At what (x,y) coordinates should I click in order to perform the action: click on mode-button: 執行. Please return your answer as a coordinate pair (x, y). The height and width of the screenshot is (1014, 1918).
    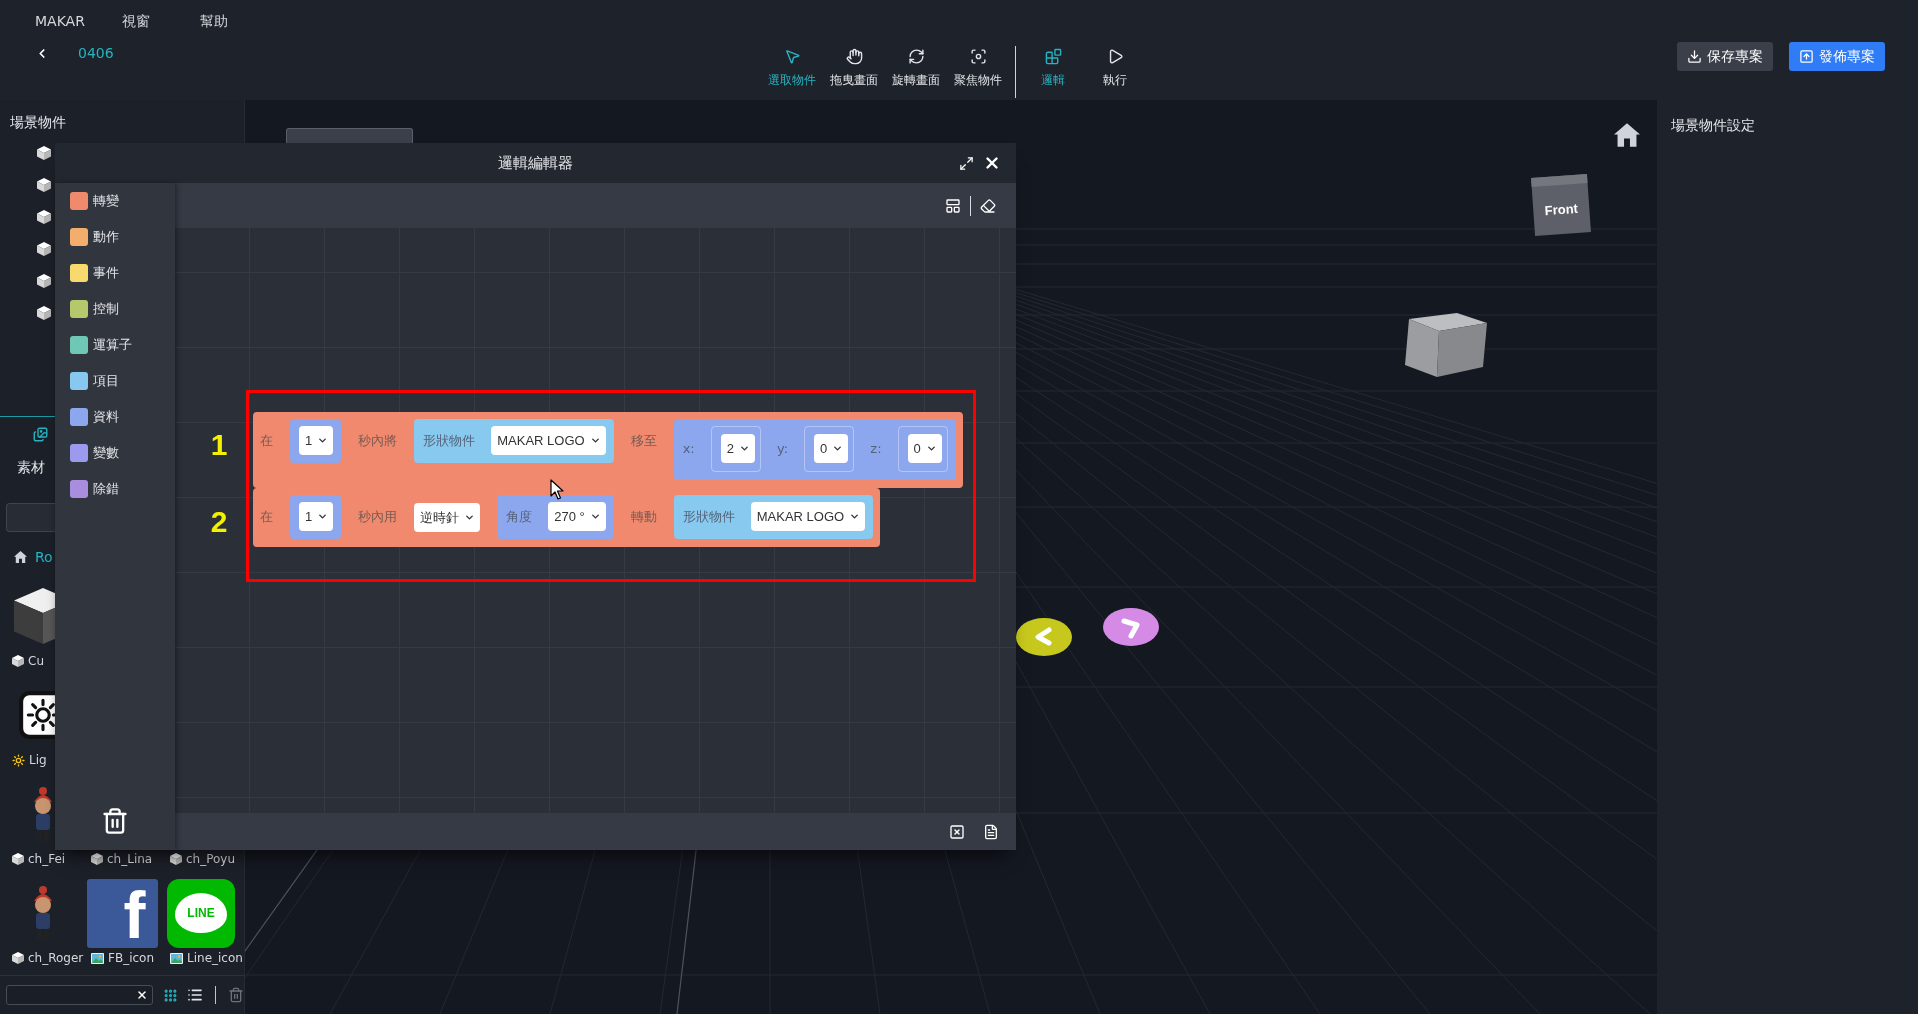
    Looking at the image, I should click on (1115, 66).